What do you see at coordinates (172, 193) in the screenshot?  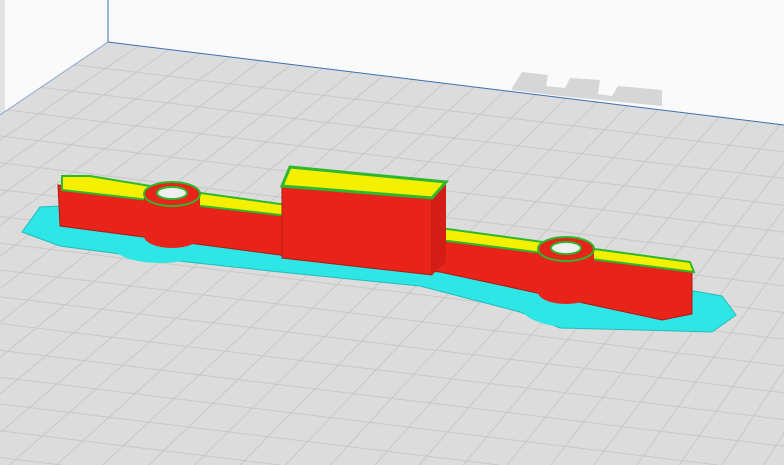 I see `left-boss-hole` at bounding box center [172, 193].